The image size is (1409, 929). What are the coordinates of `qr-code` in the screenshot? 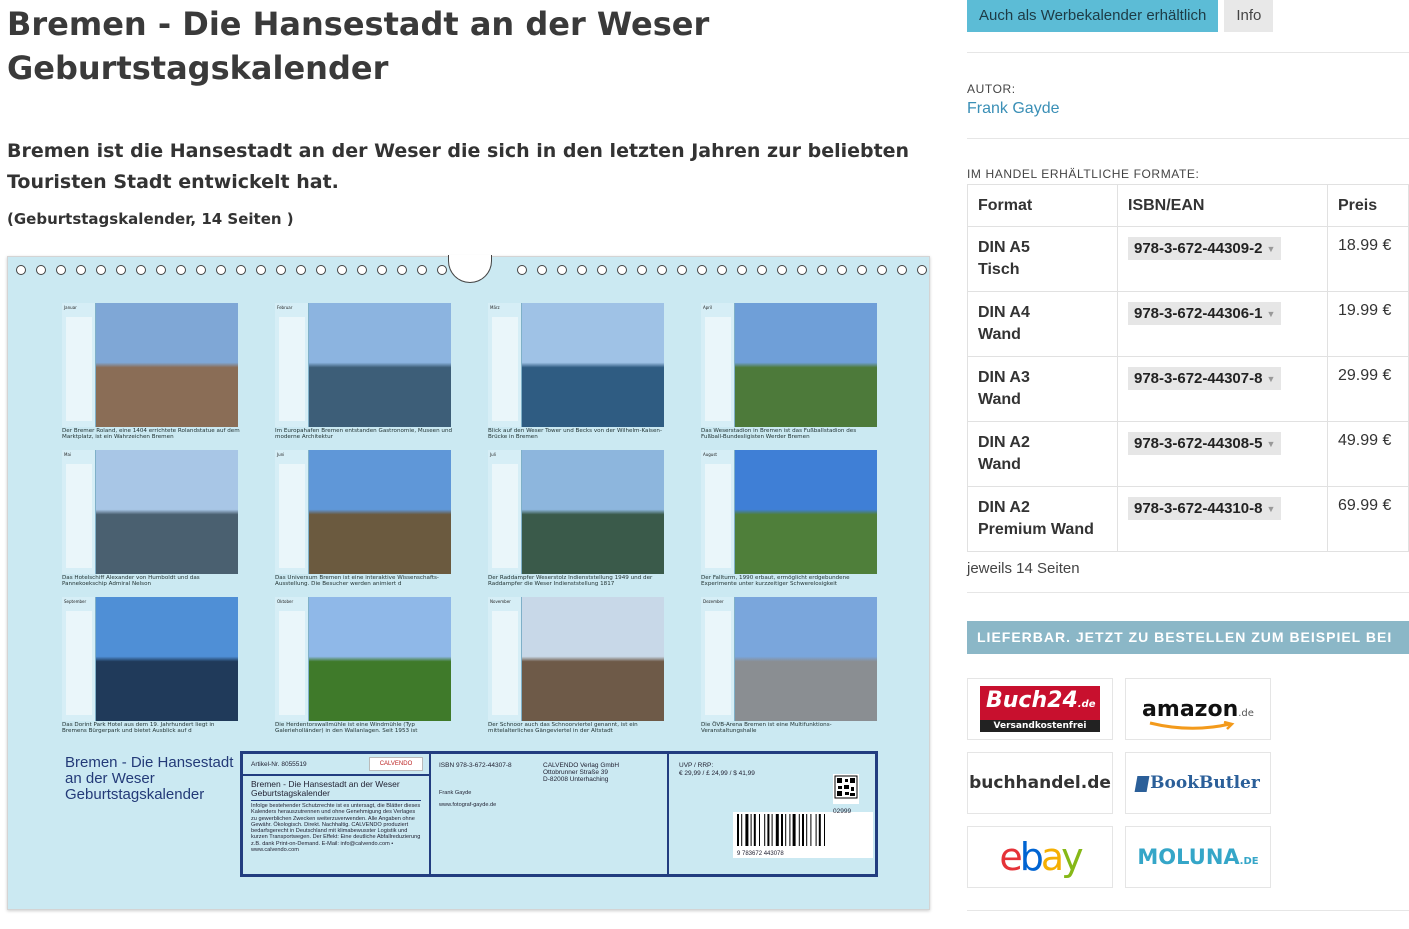 It's located at (846, 789).